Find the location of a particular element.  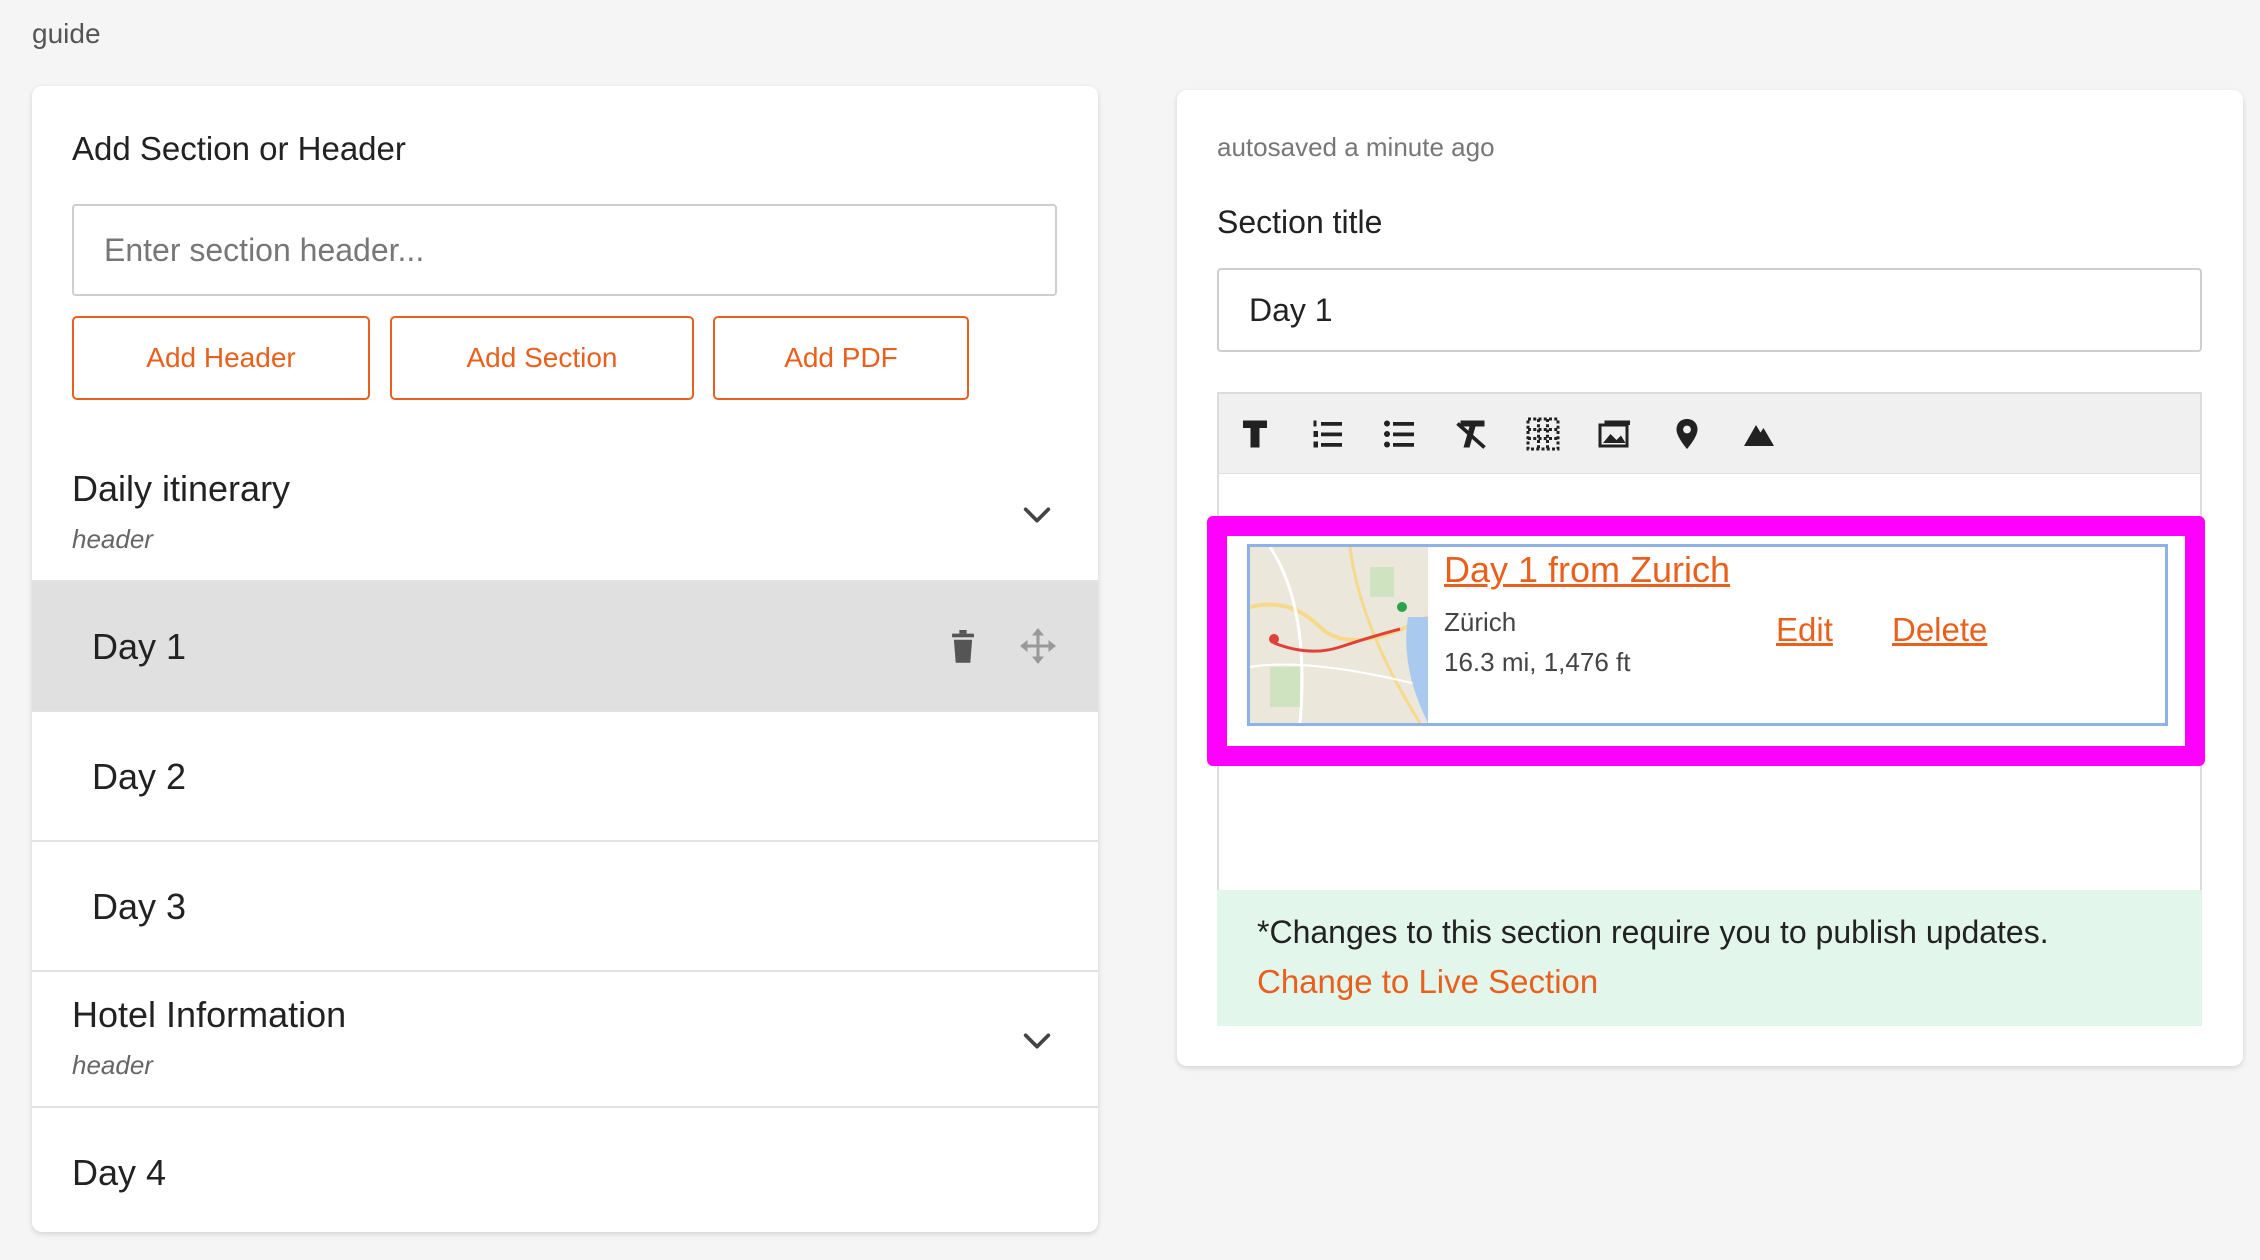

editor-toolbar is located at coordinates (1709, 434).